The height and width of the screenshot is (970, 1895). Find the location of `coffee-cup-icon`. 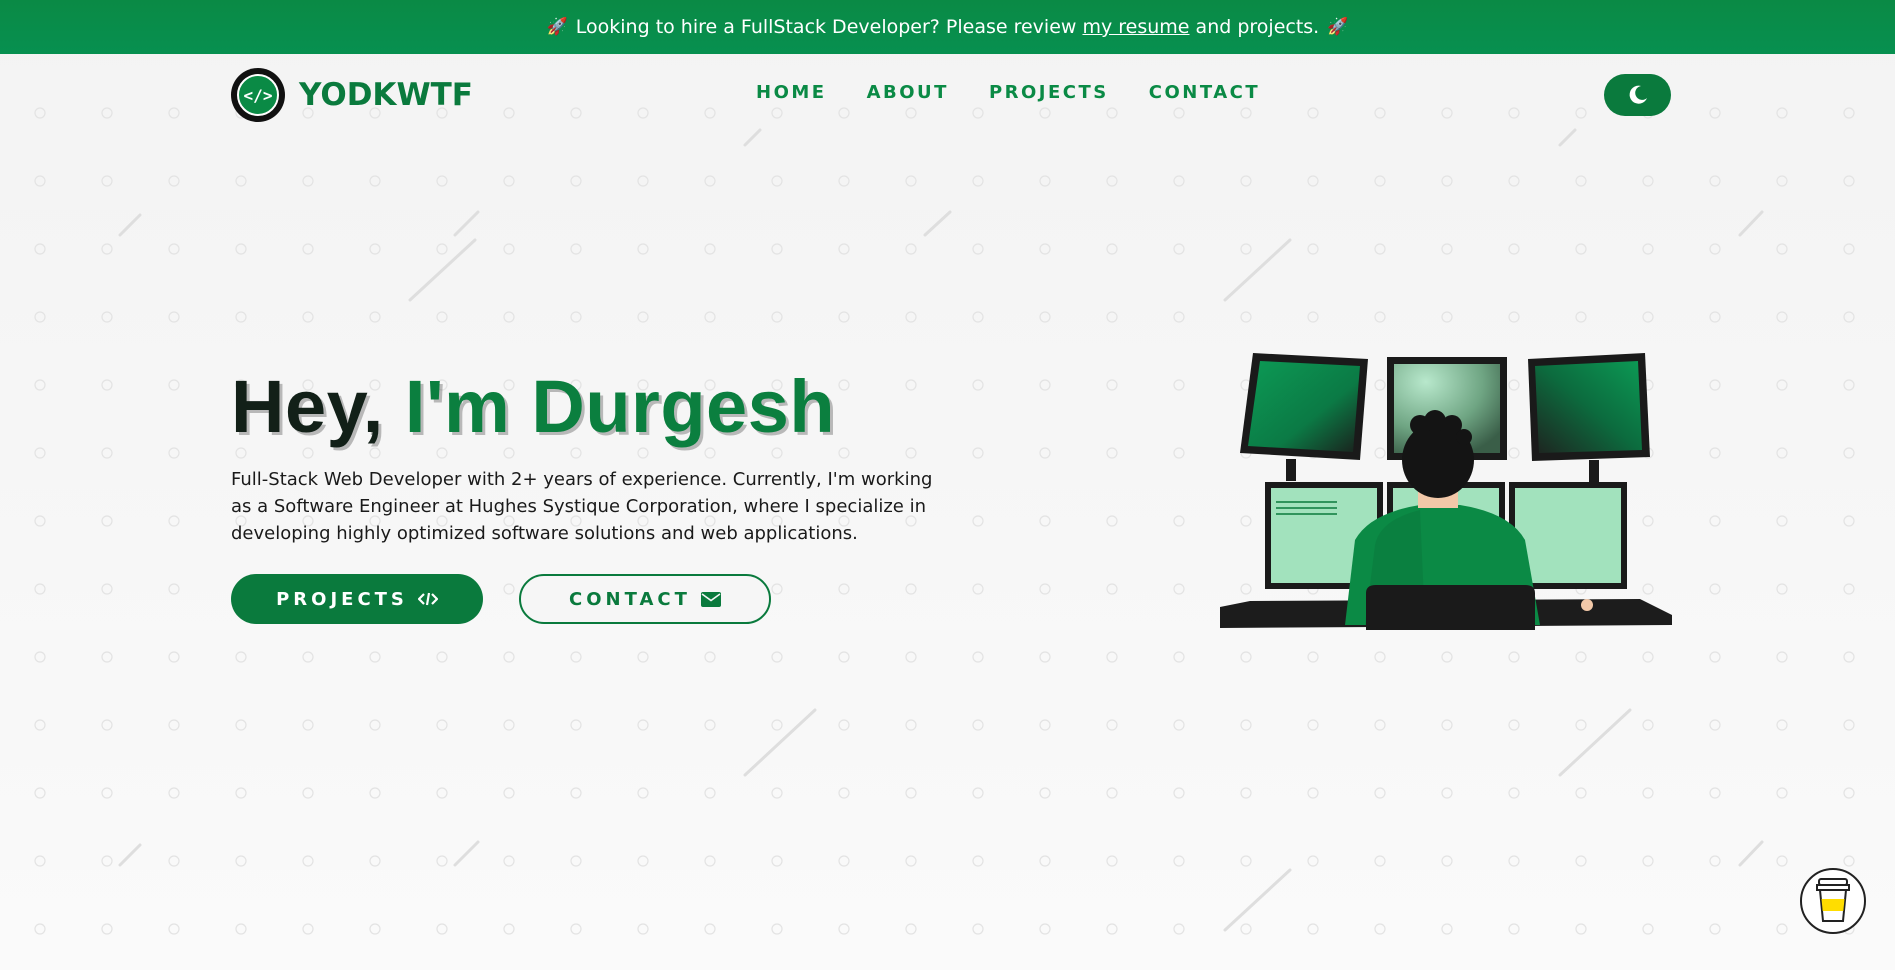

coffee-cup-icon is located at coordinates (1833, 900).